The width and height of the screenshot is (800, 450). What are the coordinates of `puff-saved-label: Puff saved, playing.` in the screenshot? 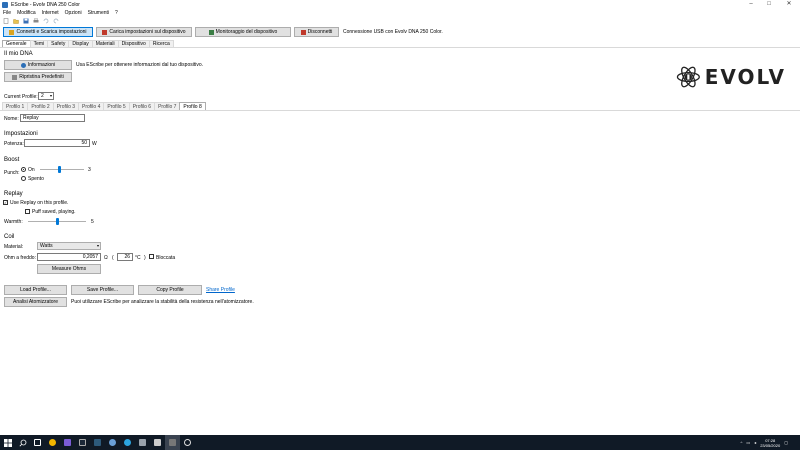 It's located at (54, 212).